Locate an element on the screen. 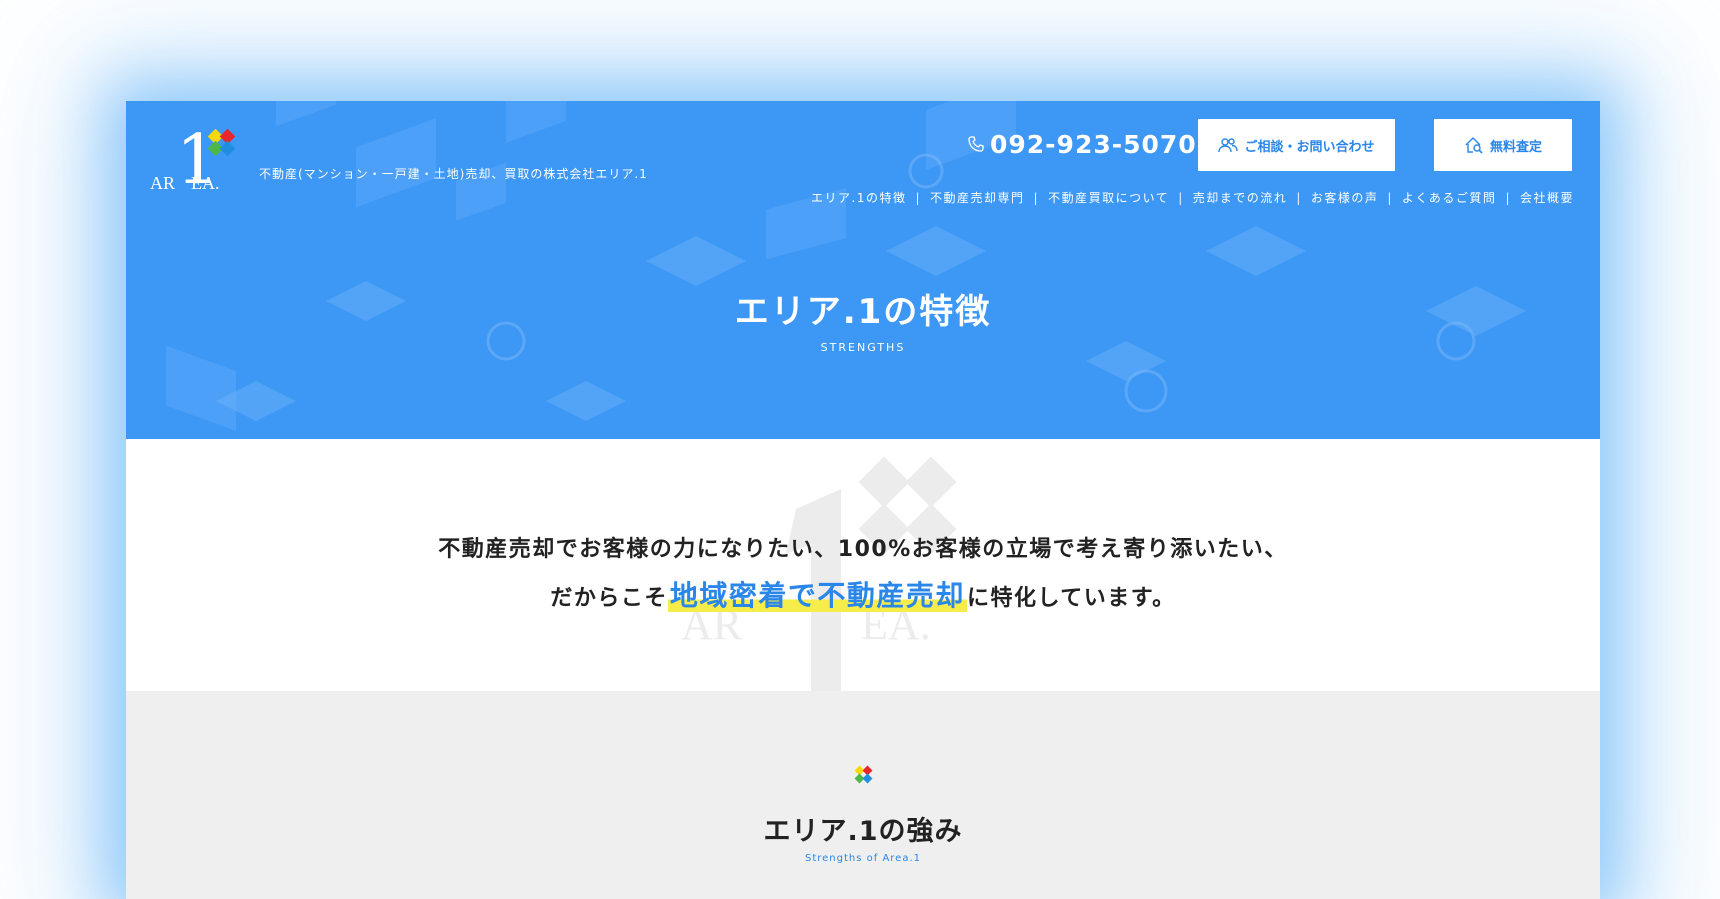 The image size is (1720, 899). nav-item-purchase: 不動産買取について is located at coordinates (1108, 197).